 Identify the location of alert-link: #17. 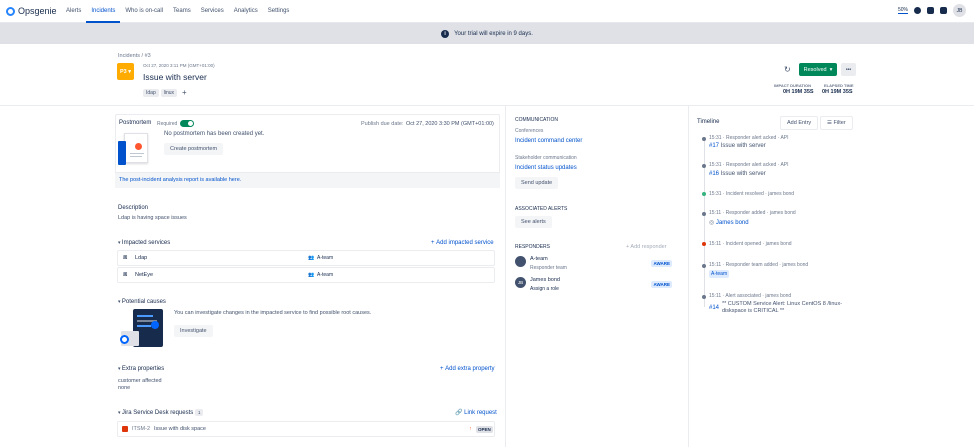
(714, 146).